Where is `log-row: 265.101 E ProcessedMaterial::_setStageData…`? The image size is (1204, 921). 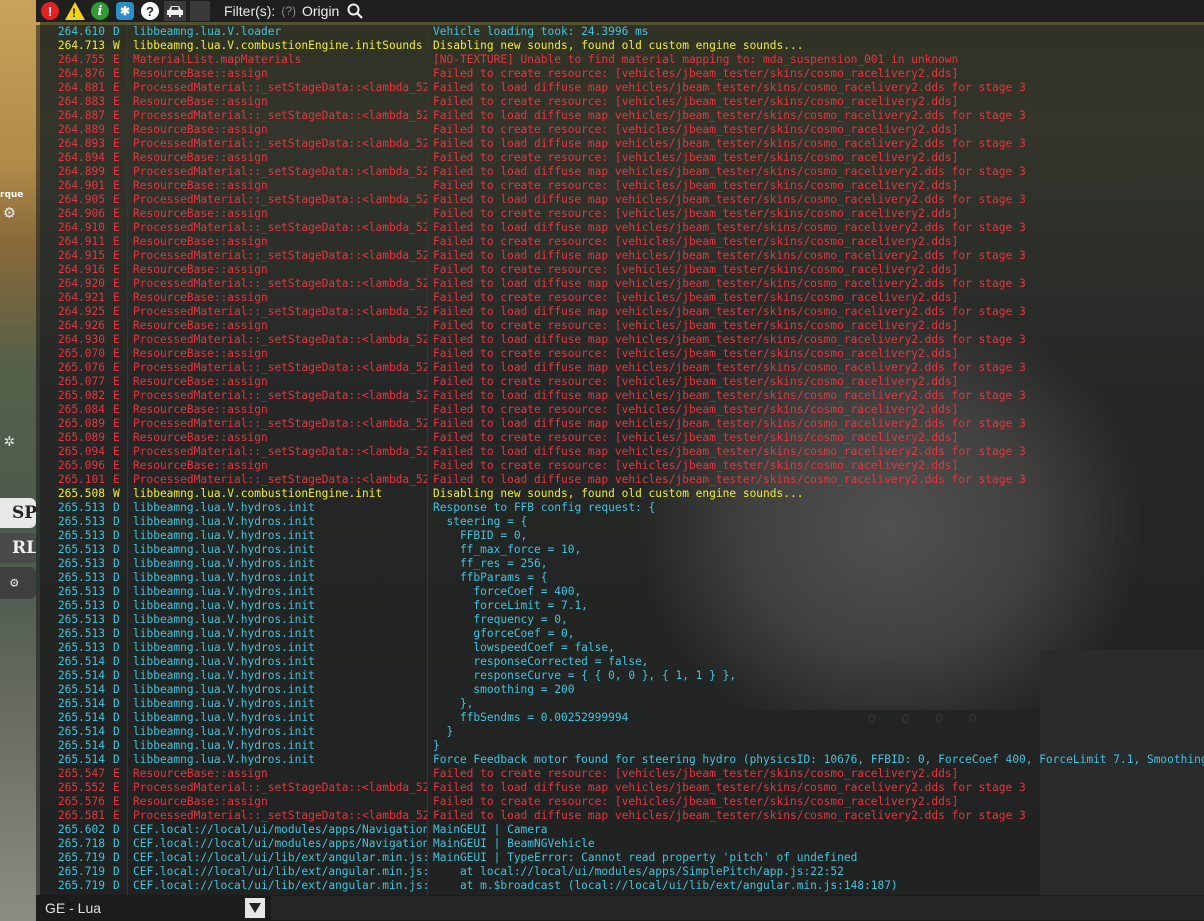 log-row: 265.101 E ProcessedMaterial::_setStageData… is located at coordinates (620, 480).